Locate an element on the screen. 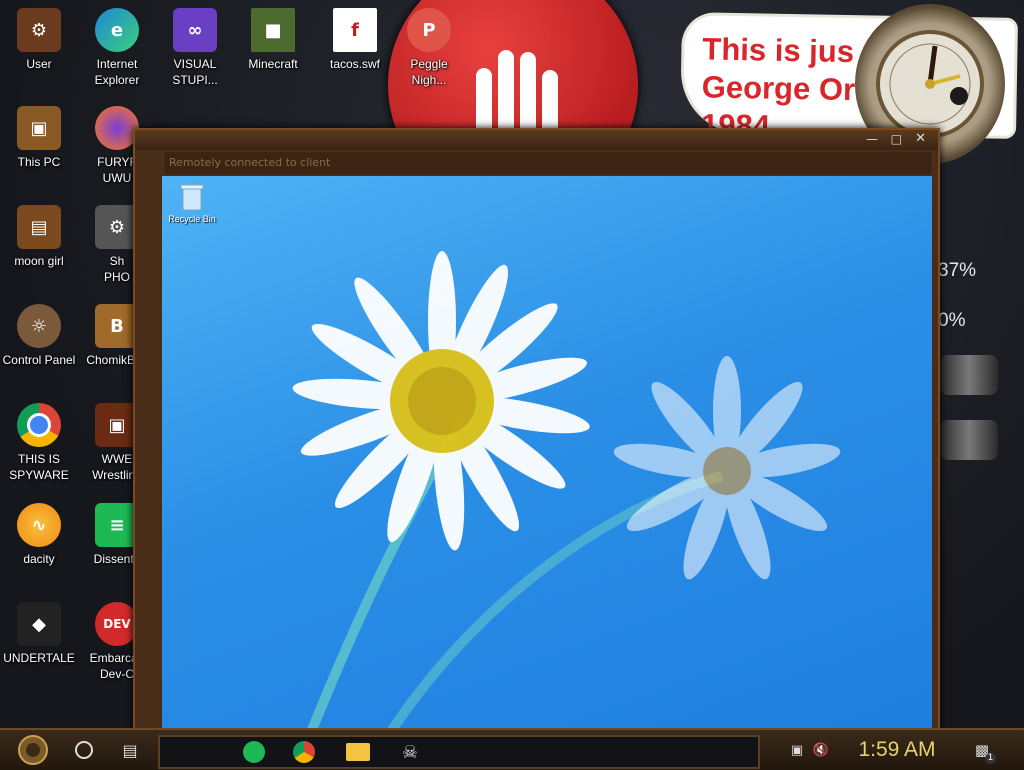 The image size is (1024, 770). desktop-icon-label: Control Panel is located at coordinates (39, 360).